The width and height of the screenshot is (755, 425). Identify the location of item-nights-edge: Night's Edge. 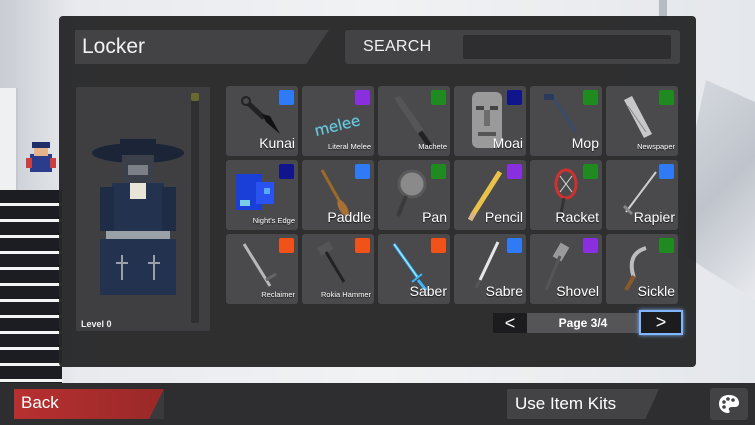
(262, 195).